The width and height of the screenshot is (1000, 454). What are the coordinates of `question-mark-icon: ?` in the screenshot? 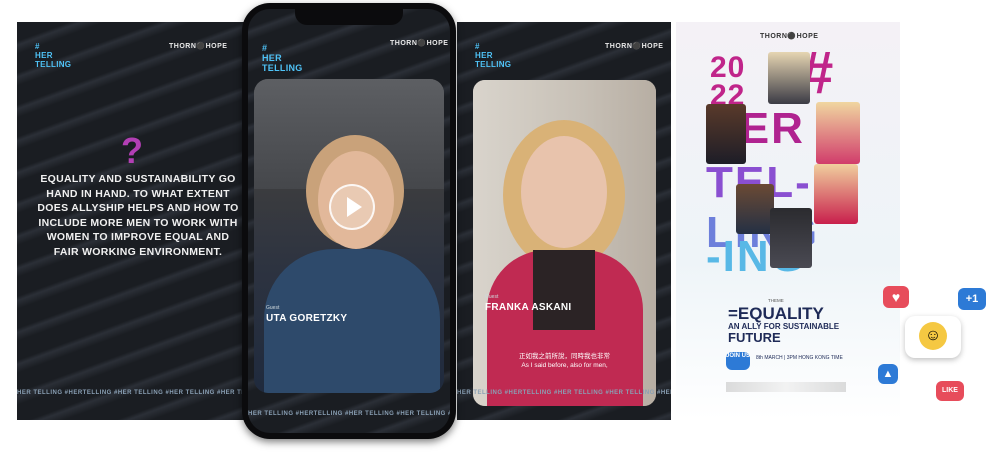 It's located at (132, 150).